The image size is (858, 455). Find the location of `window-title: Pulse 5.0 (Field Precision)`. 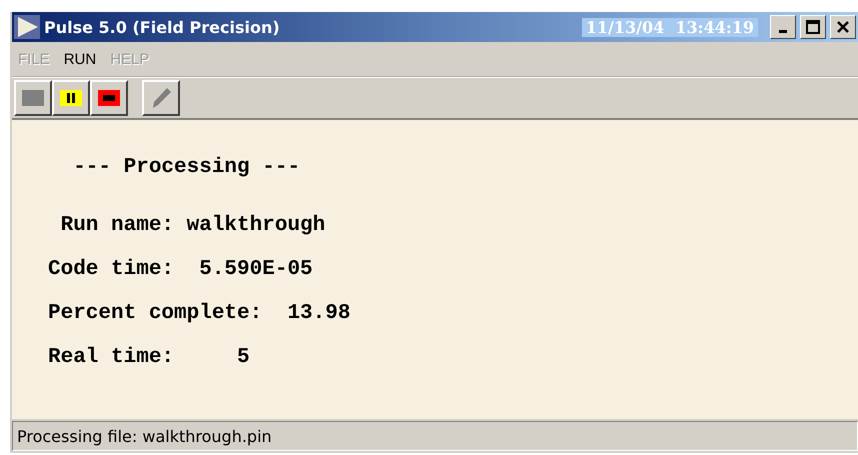

window-title: Pulse 5.0 (Field Precision) is located at coordinates (162, 27).